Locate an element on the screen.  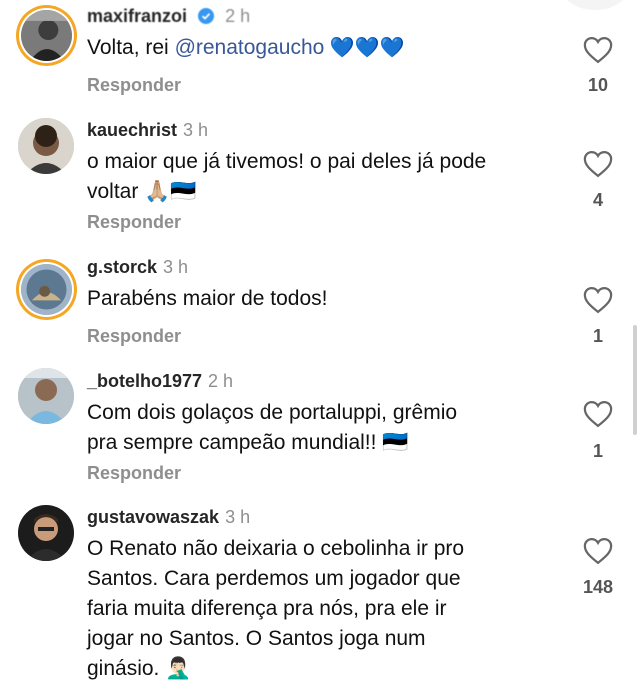
scrollbar is located at coordinates (635, 380).